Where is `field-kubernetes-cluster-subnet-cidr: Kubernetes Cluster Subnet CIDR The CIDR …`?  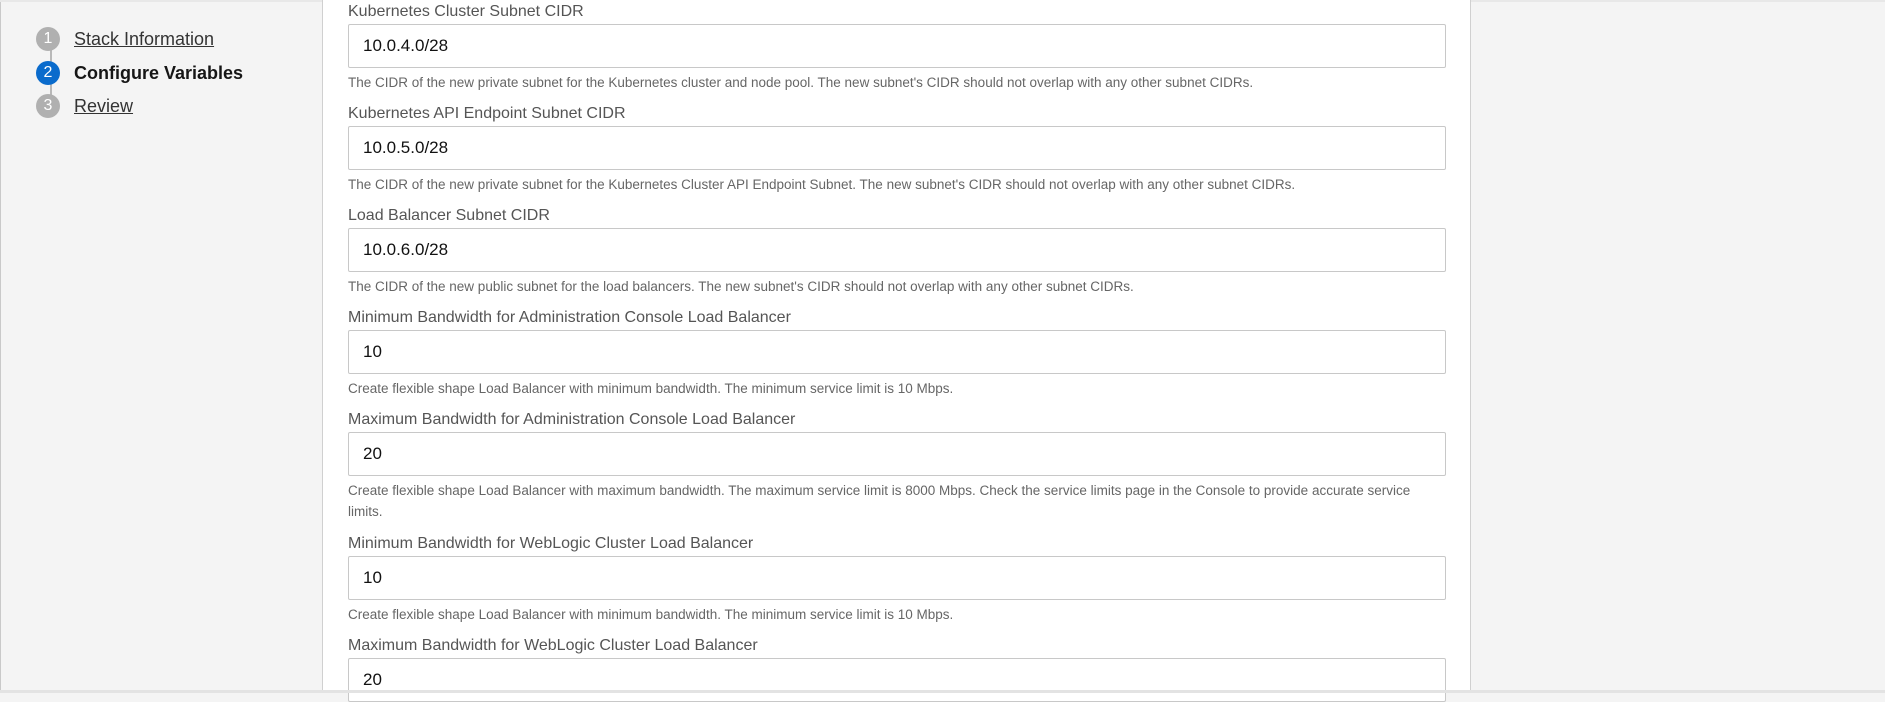 field-kubernetes-cluster-subnet-cidr: Kubernetes Cluster Subnet CIDR The CIDR … is located at coordinates (897, 47).